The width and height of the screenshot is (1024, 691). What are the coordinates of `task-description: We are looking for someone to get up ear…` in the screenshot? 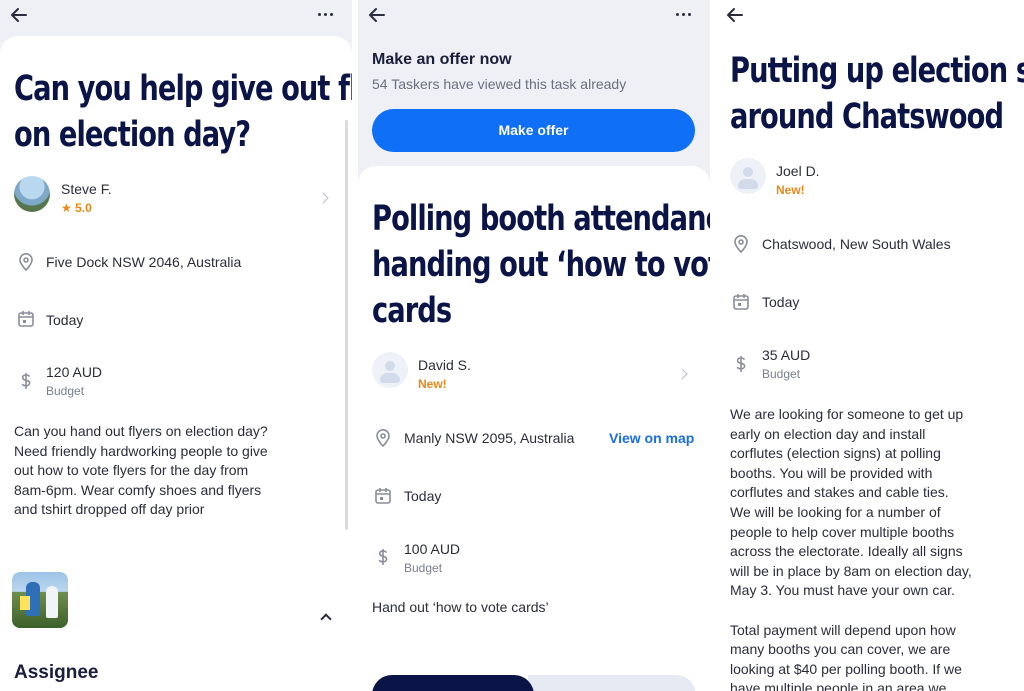 It's located at (877, 548).